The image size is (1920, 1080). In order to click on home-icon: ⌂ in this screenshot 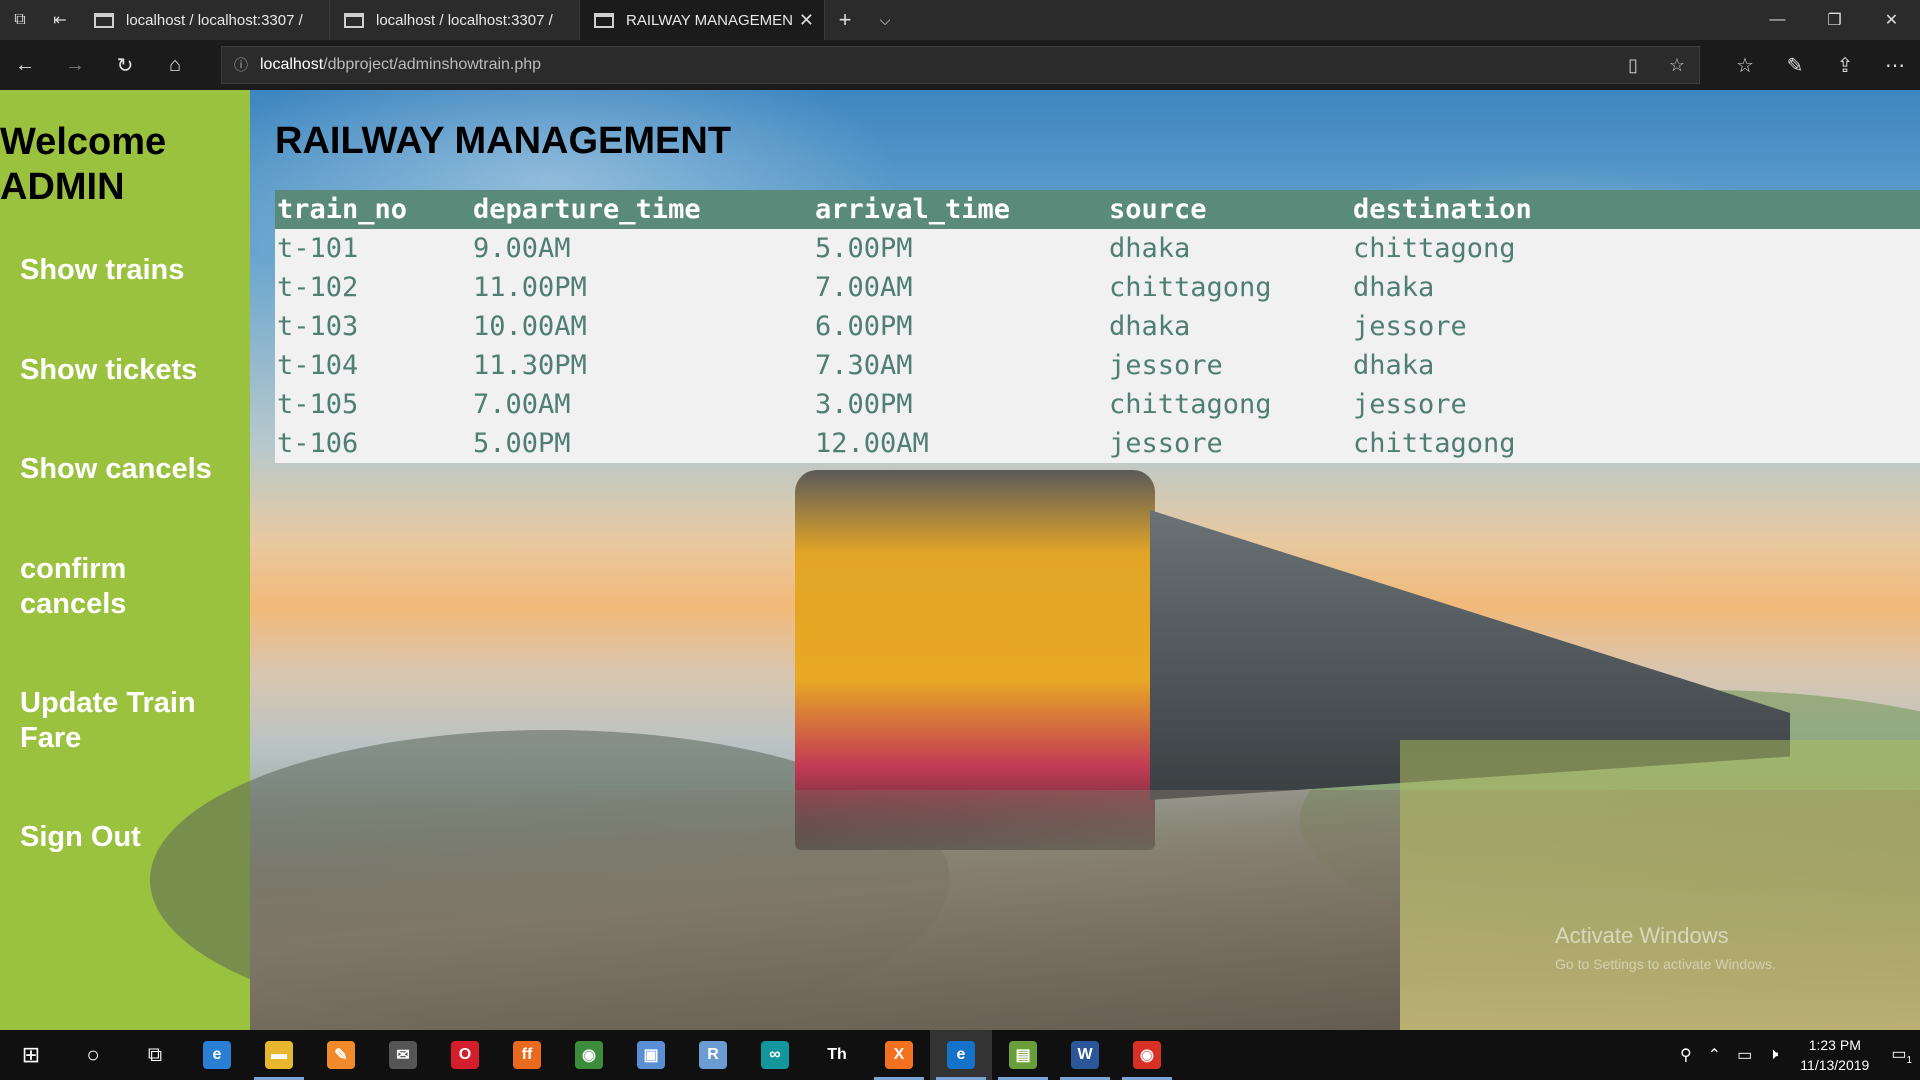, I will do `click(175, 65)`.